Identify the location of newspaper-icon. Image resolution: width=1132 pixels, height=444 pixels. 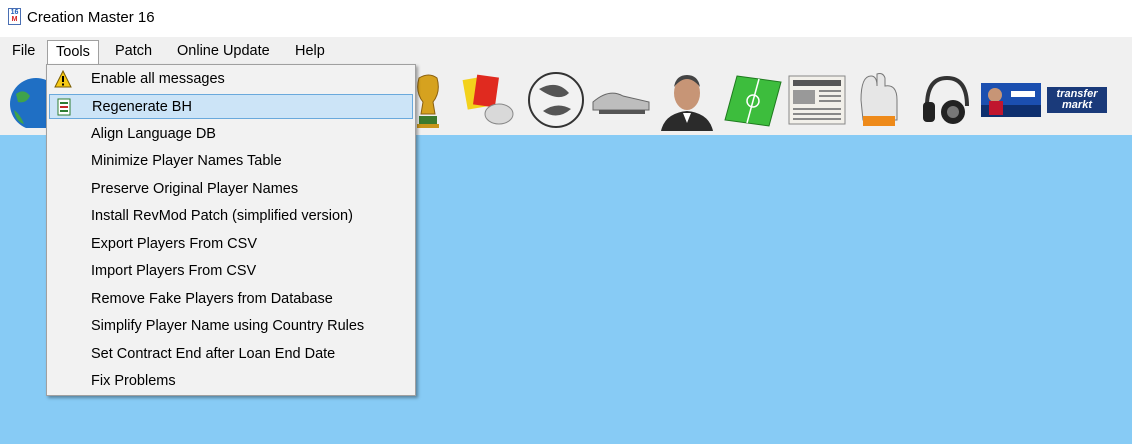
(817, 100).